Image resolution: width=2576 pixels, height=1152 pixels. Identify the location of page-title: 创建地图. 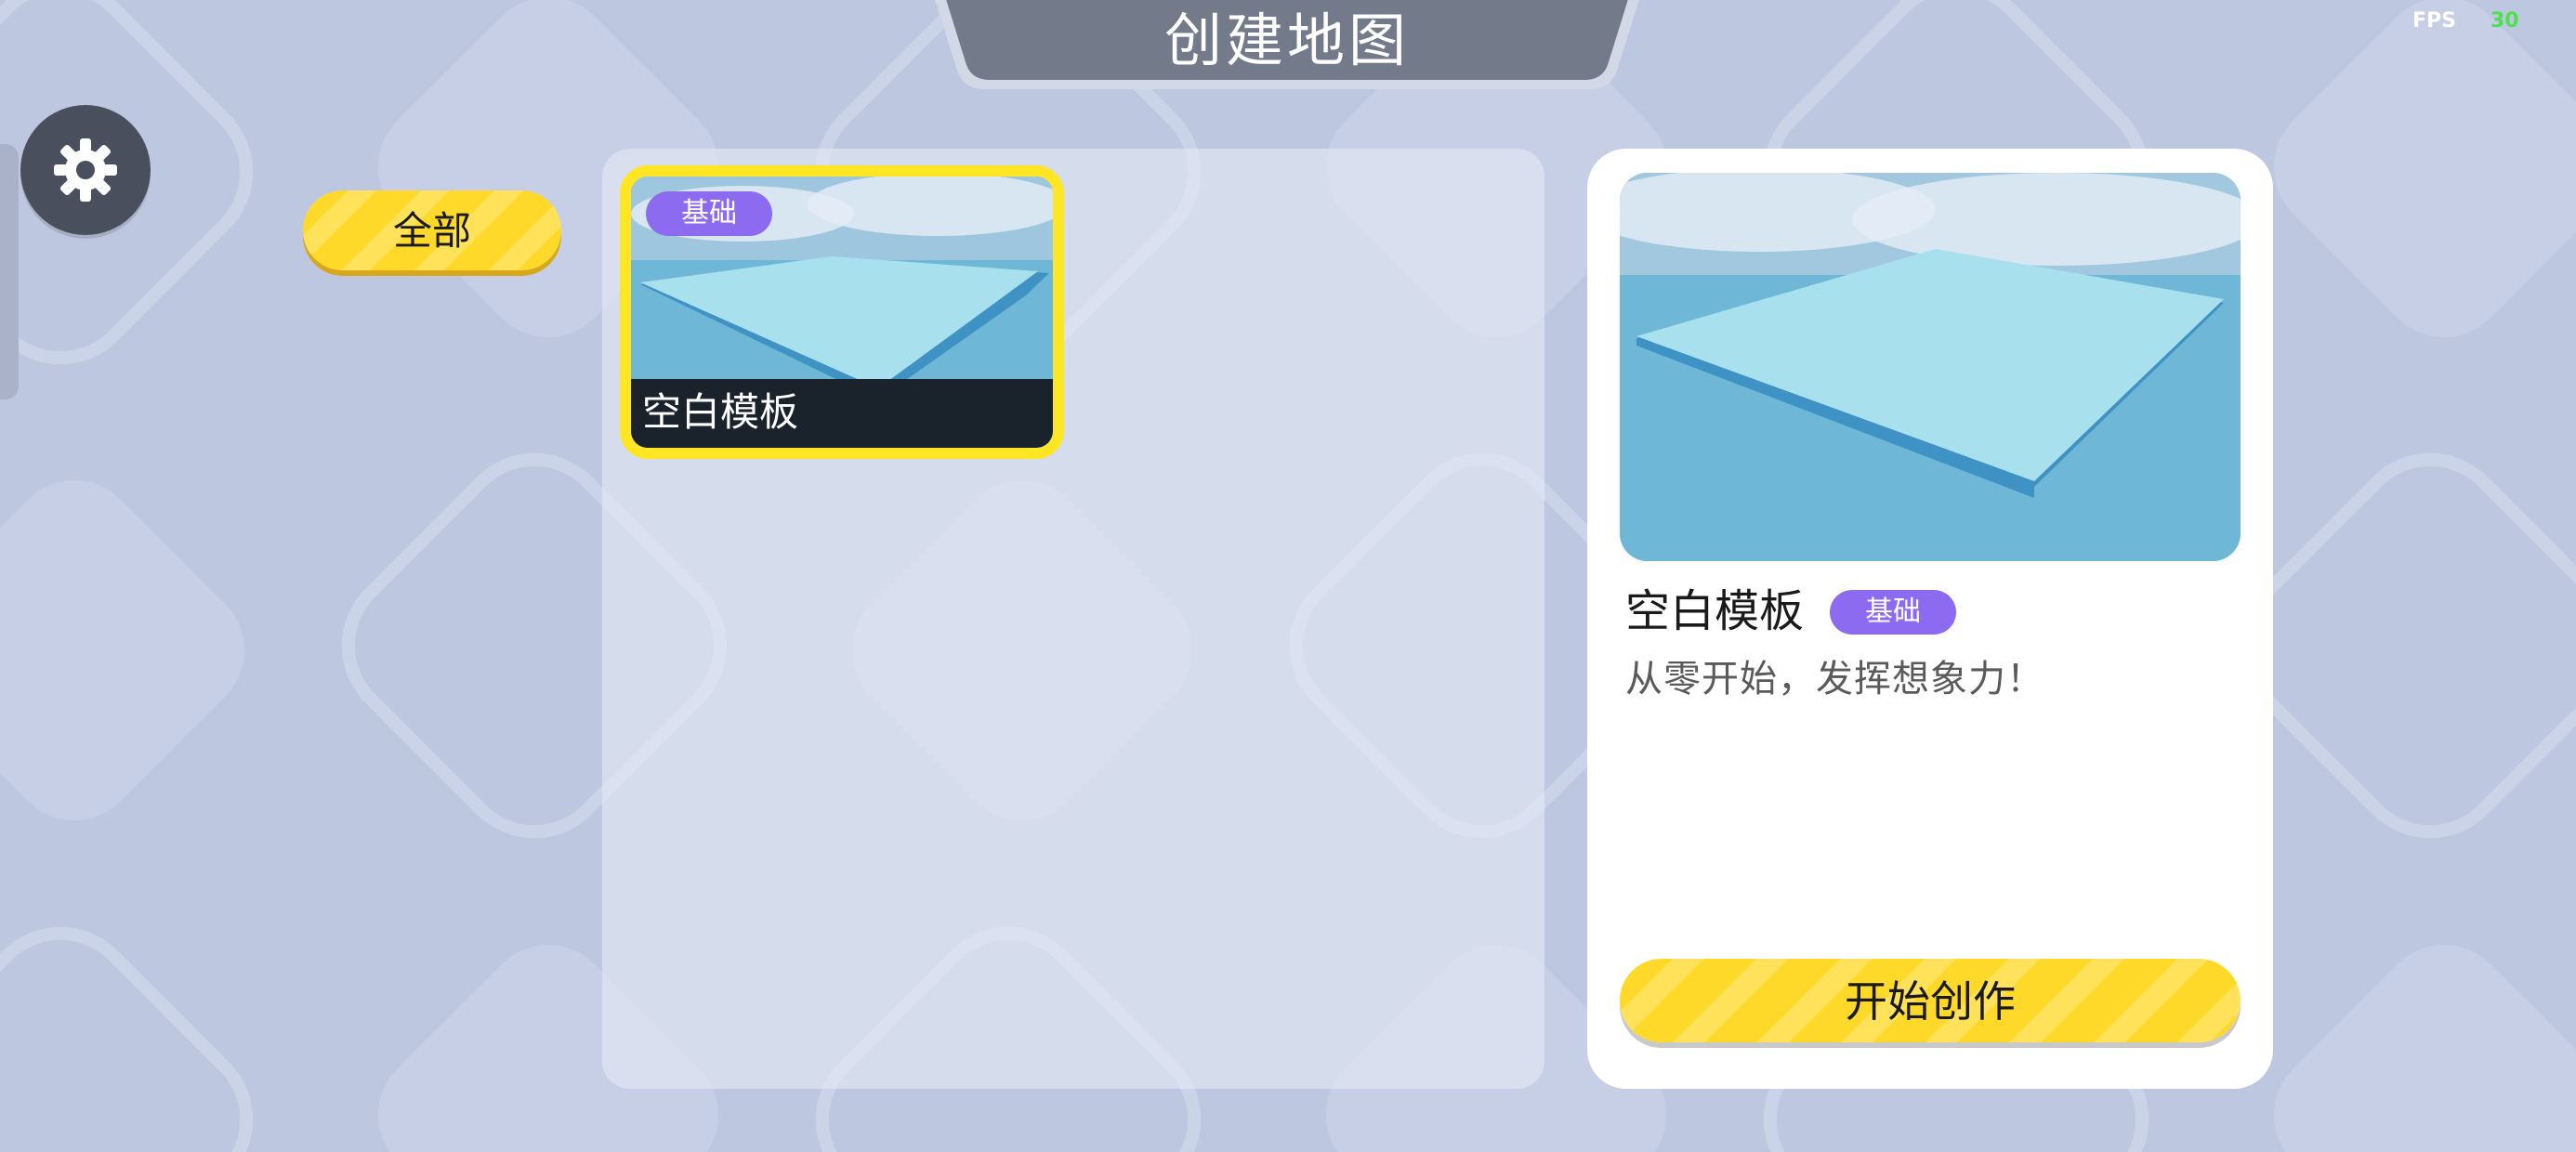
(1286, 40).